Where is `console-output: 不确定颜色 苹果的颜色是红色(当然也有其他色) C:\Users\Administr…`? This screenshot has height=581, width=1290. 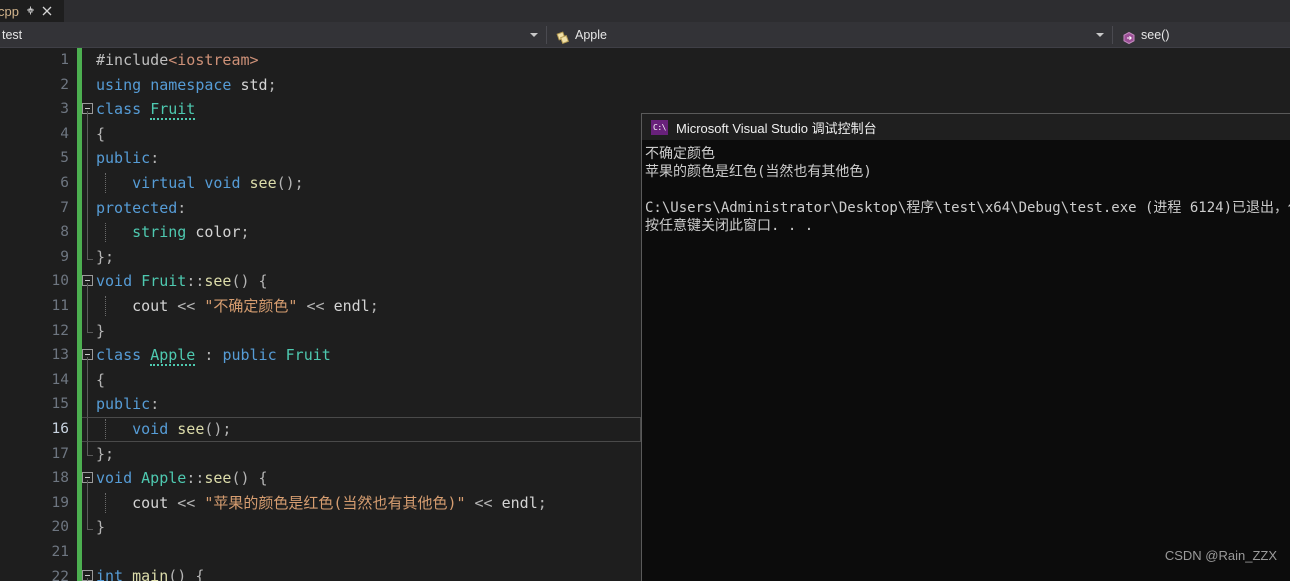
console-output: 不确定颜色 苹果的颜色是红色(当然也有其他色) C:\Users\Administr… is located at coordinates (966, 188).